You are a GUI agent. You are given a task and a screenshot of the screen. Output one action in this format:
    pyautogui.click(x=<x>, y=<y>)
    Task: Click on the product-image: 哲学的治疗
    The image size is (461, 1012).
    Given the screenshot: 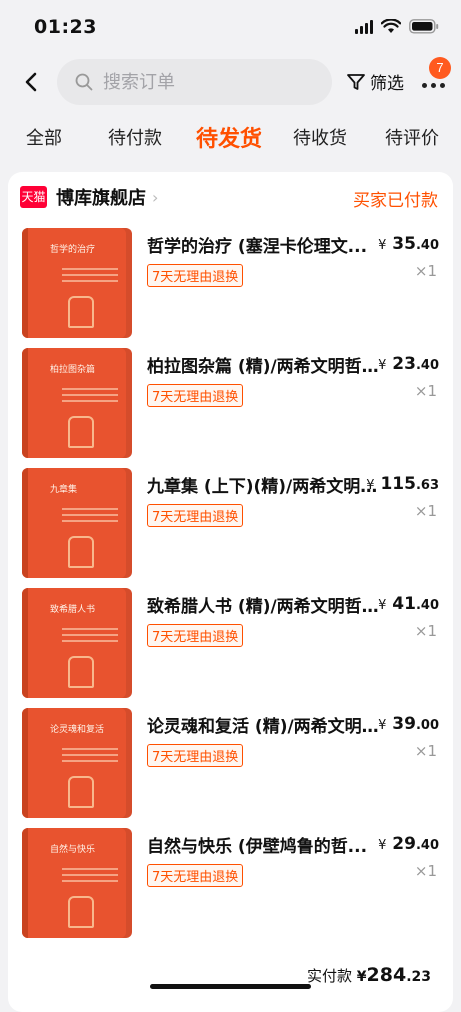 What is the action you would take?
    pyautogui.click(x=77, y=283)
    